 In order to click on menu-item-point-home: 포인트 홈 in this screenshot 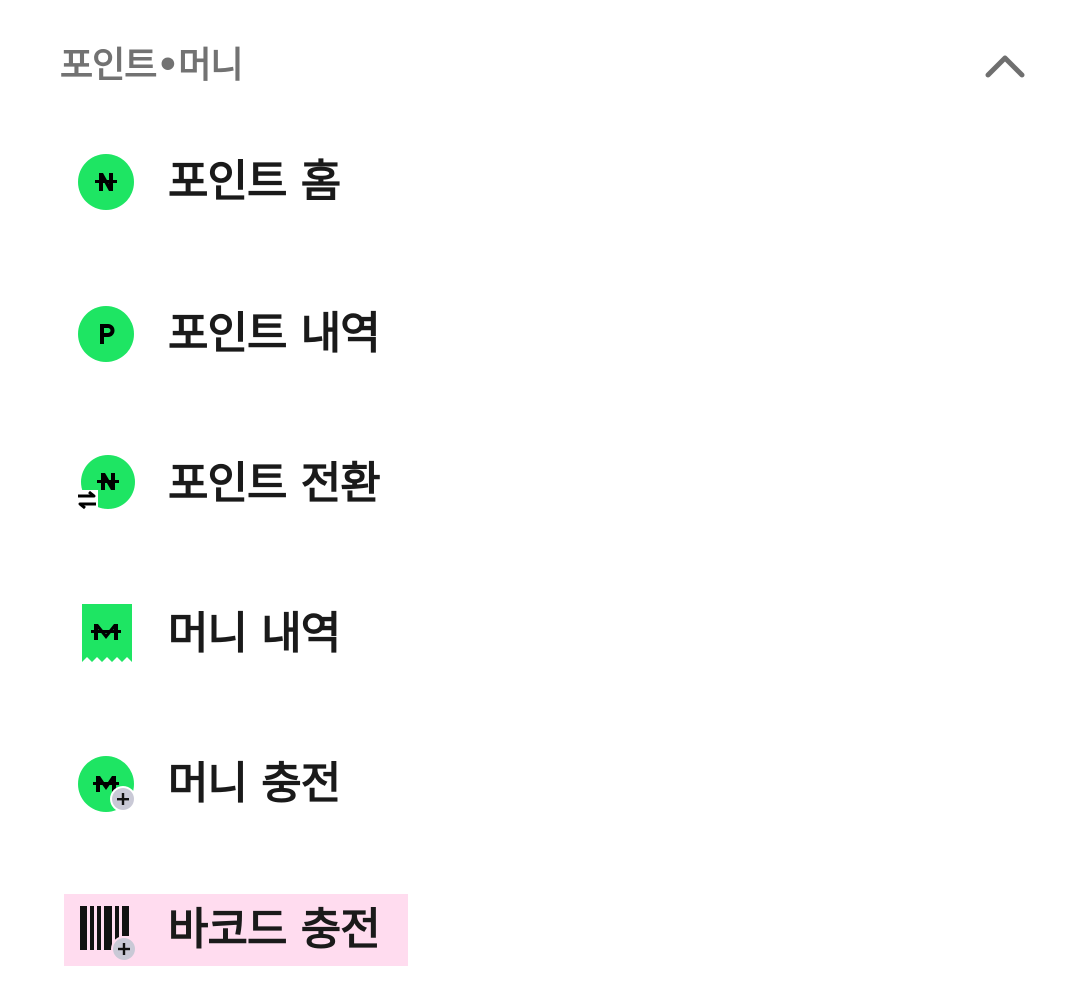, I will do `click(304, 180)`.